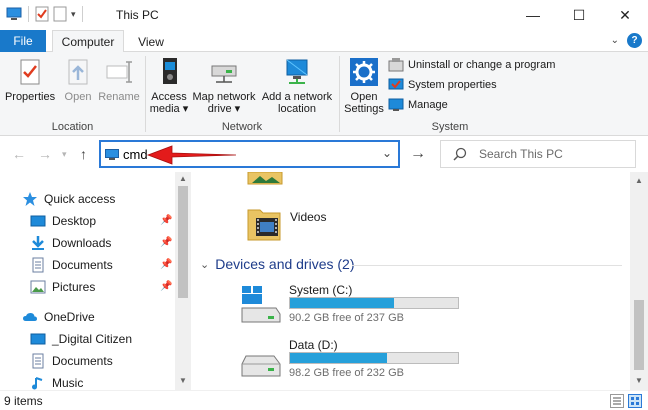 The width and height of the screenshot is (648, 410). What do you see at coordinates (45, 154) in the screenshot?
I see `forward-arrow-icon: →` at bounding box center [45, 154].